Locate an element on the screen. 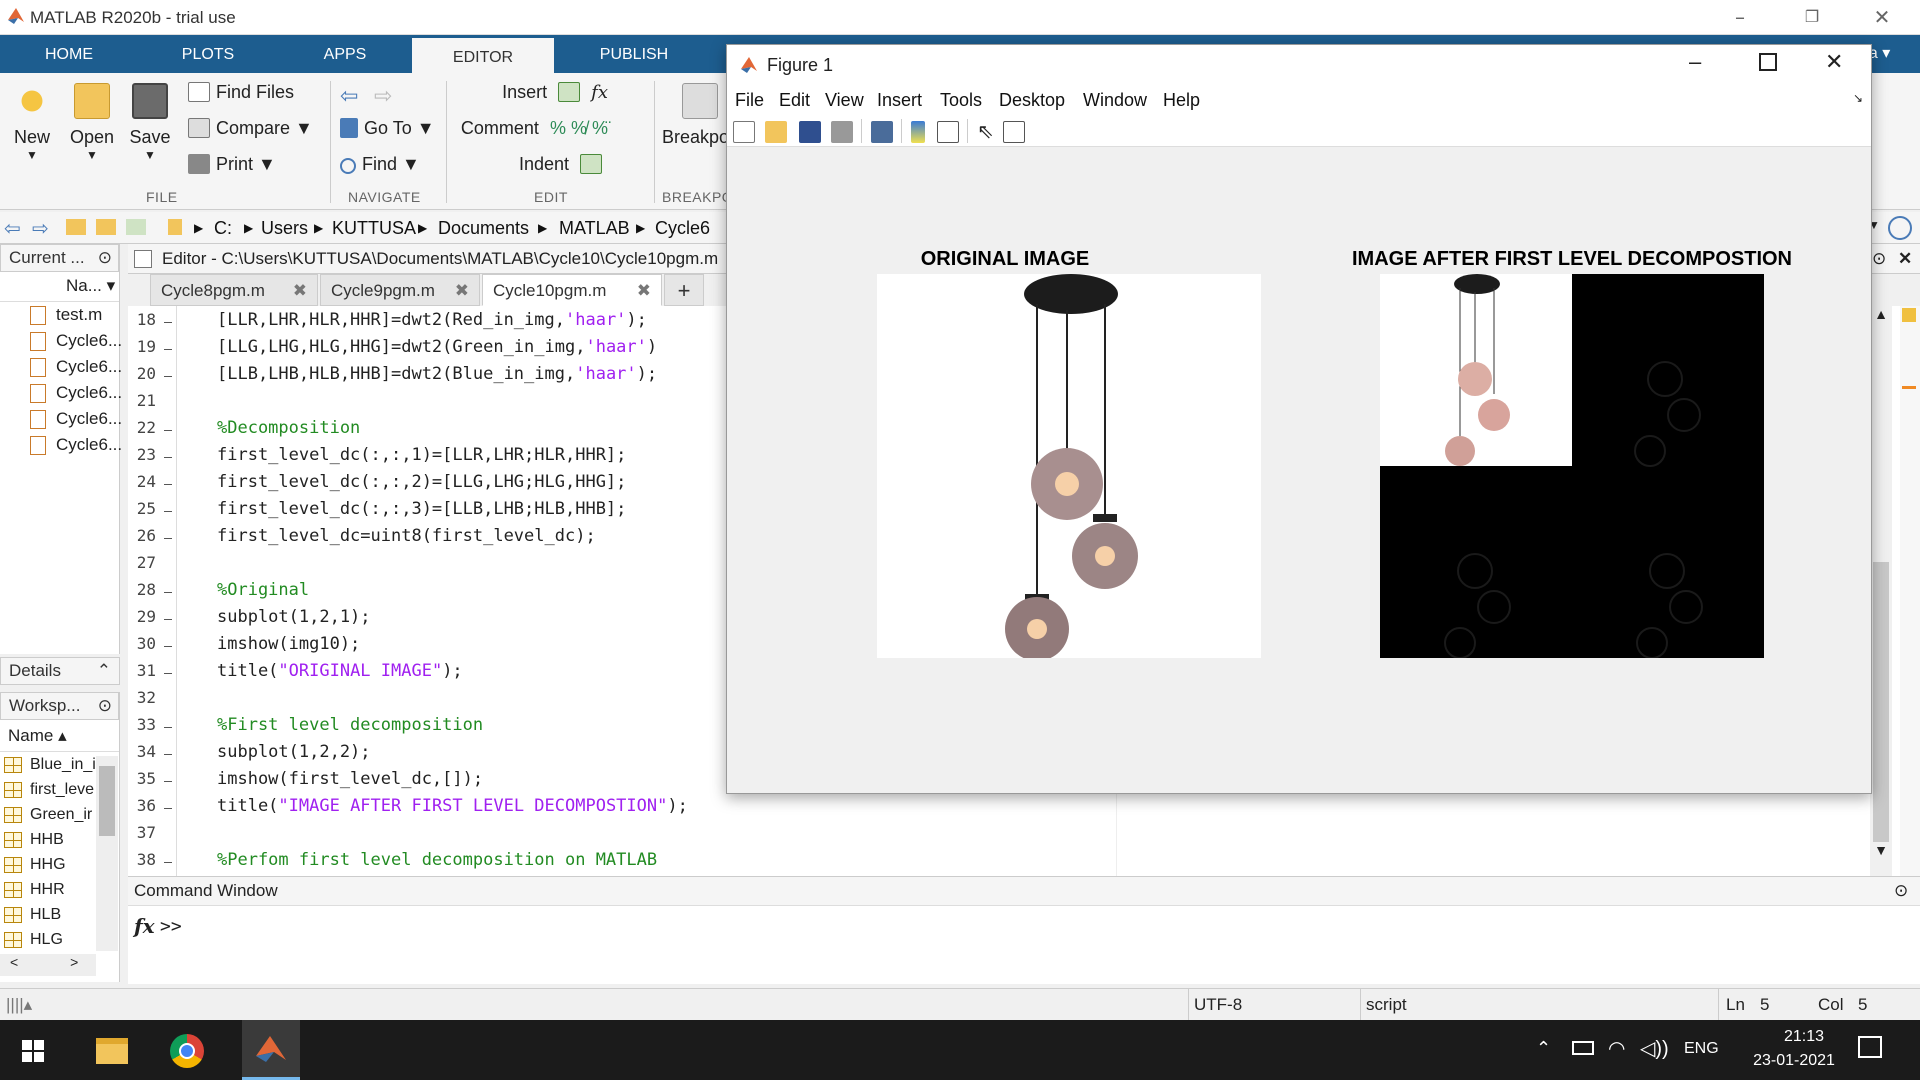 This screenshot has height=1080, width=1920. matlab-taskbar-item is located at coordinates (271, 1050).